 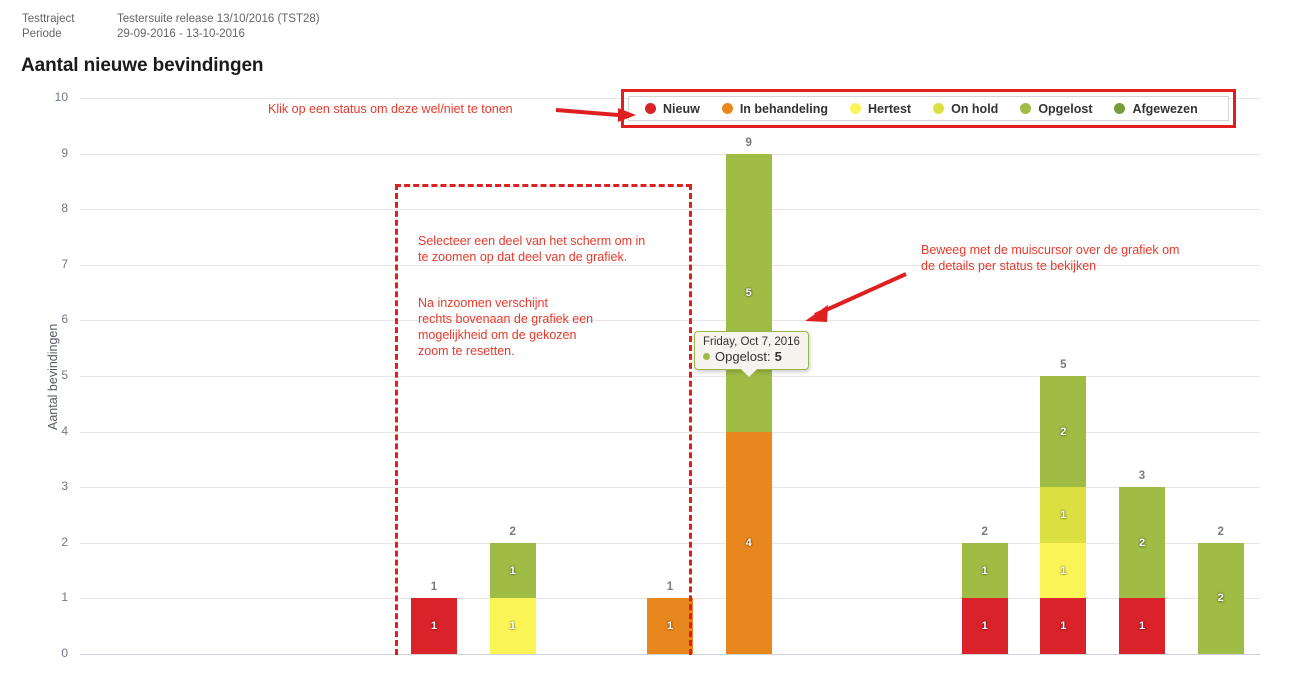 I want to click on legend-item-hertest: Hertest, so click(x=880, y=109).